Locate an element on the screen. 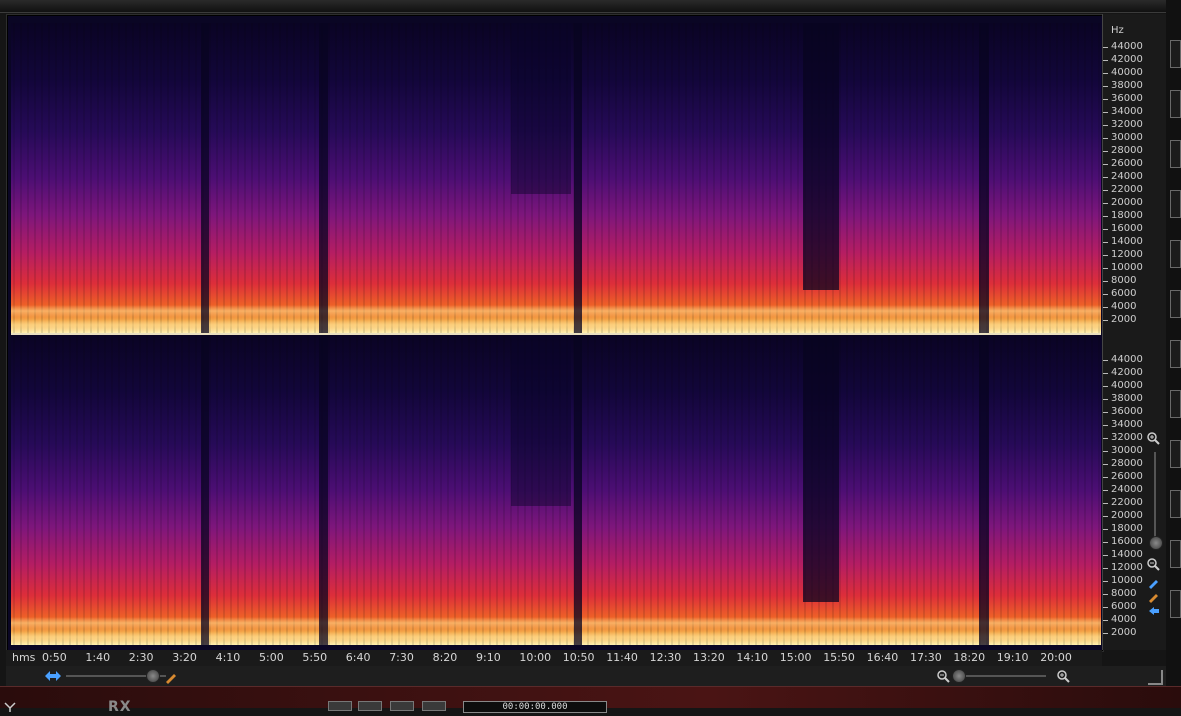  frequency-label: 24000 is located at coordinates (1127, 176).